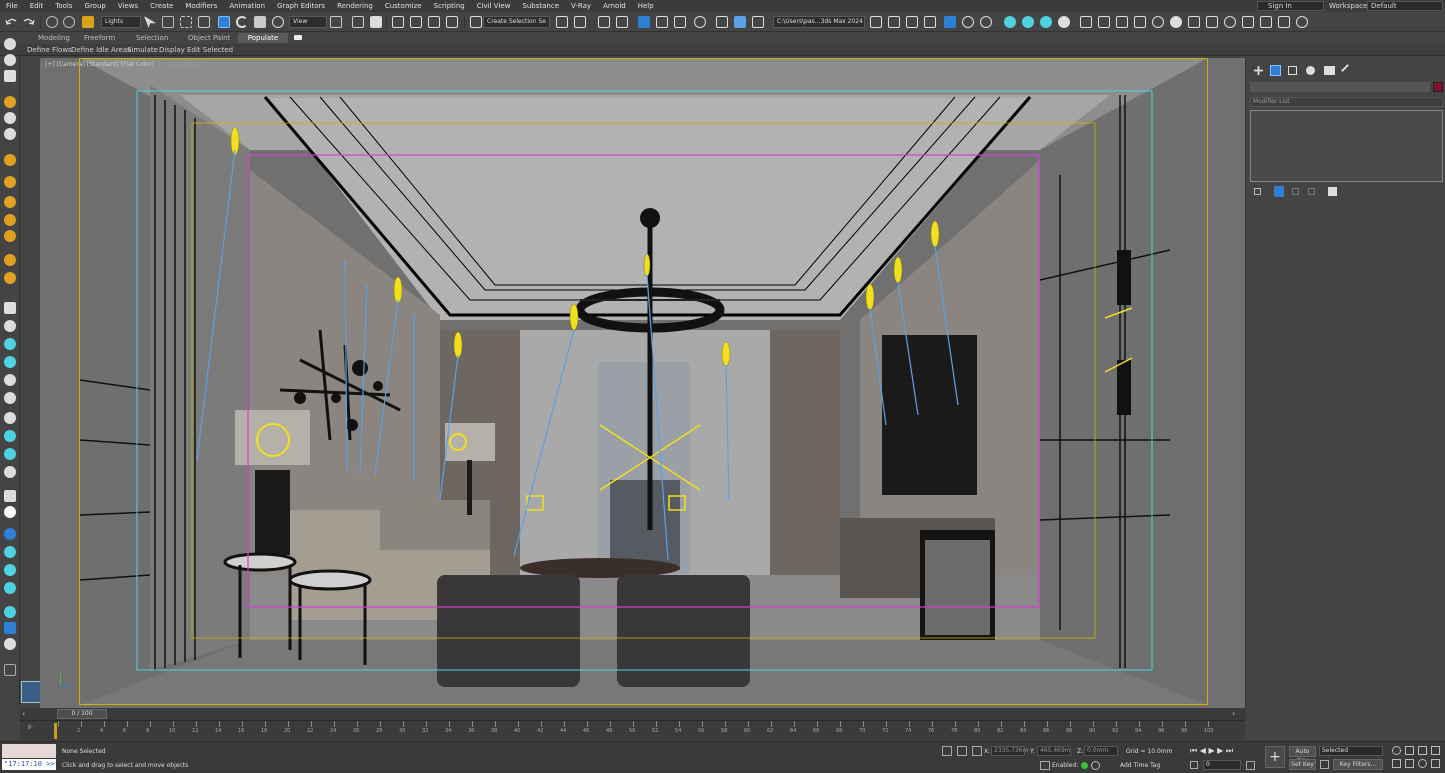 The image size is (1445, 773). What do you see at coordinates (37, 6) in the screenshot?
I see `menu-edit: Edit` at bounding box center [37, 6].